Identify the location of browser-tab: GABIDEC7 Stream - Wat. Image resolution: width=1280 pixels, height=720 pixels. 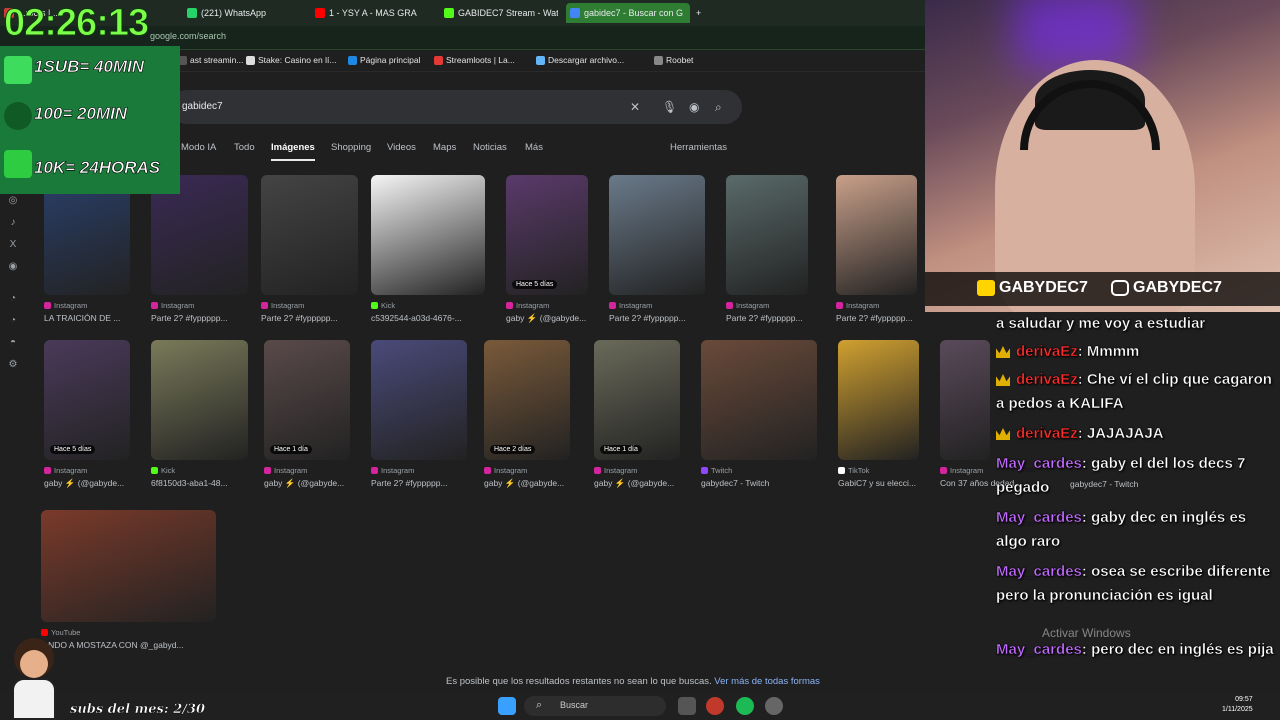
(499, 13).